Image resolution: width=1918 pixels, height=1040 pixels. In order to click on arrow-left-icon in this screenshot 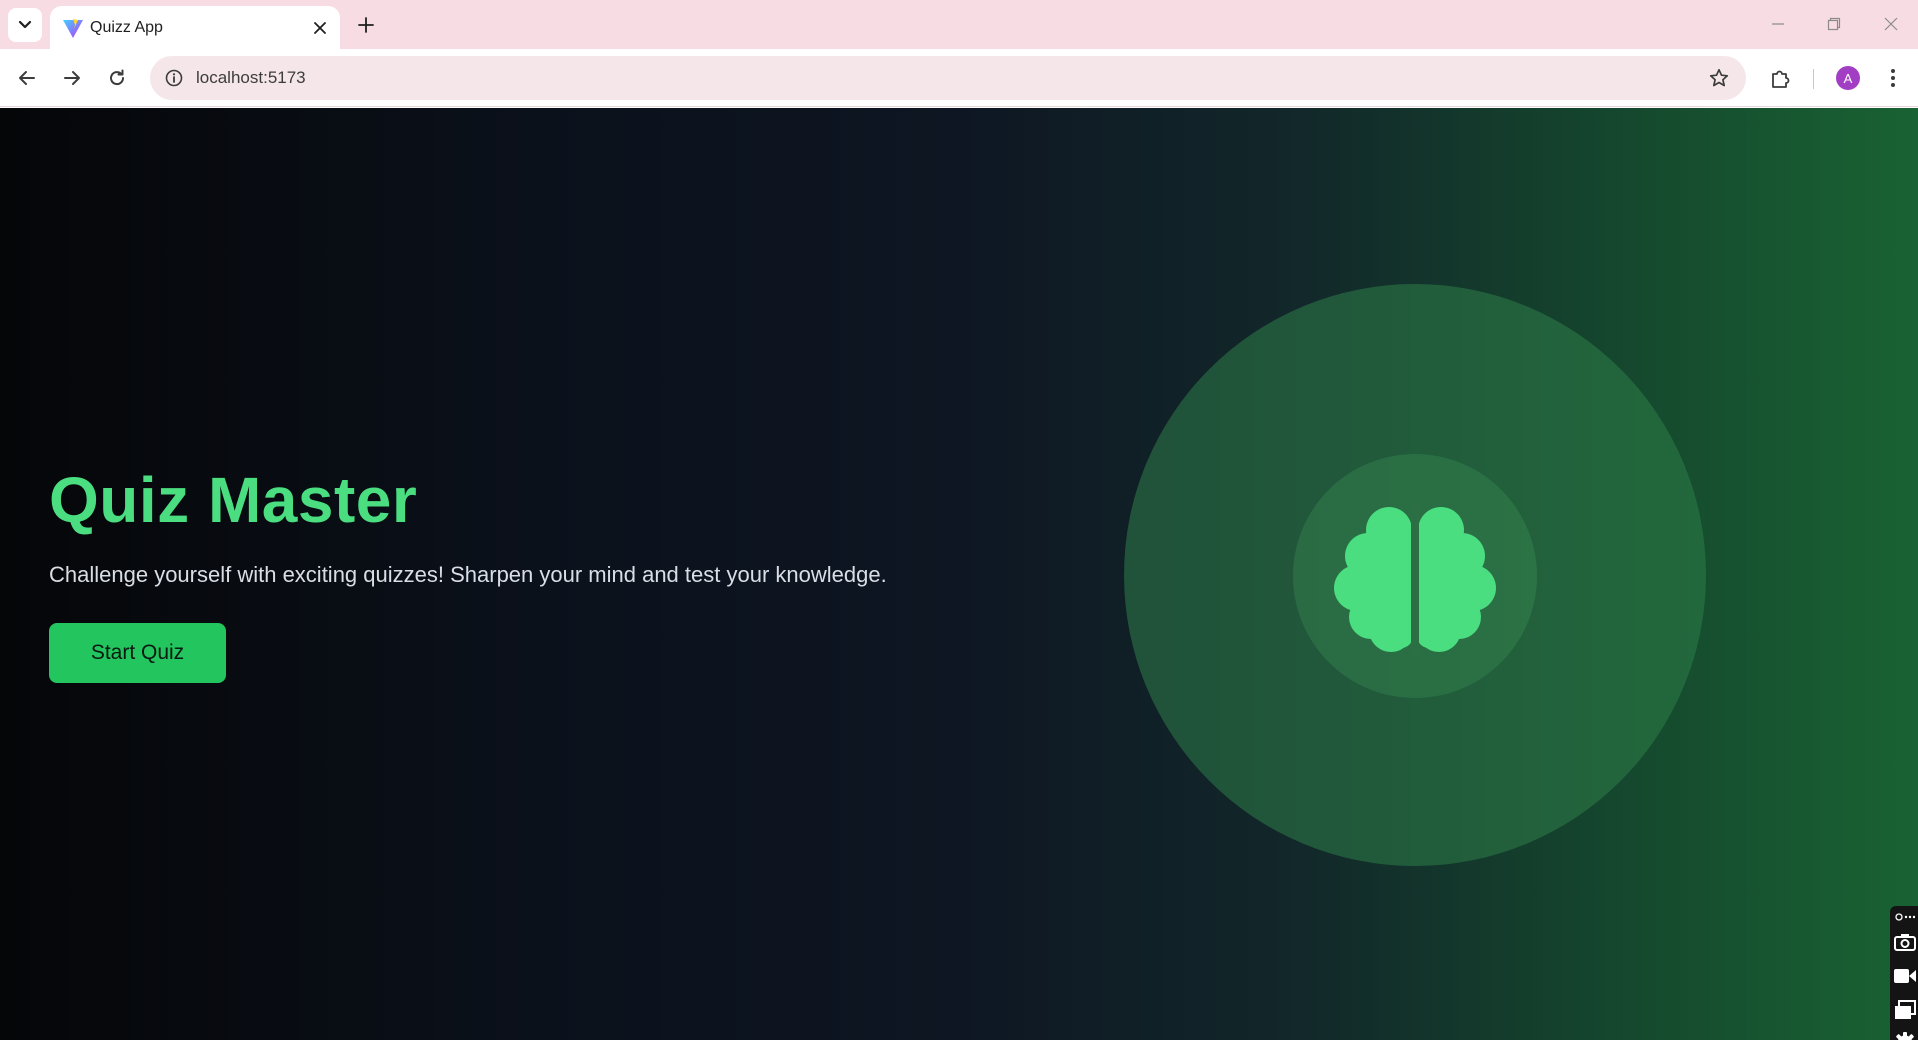, I will do `click(27, 78)`.